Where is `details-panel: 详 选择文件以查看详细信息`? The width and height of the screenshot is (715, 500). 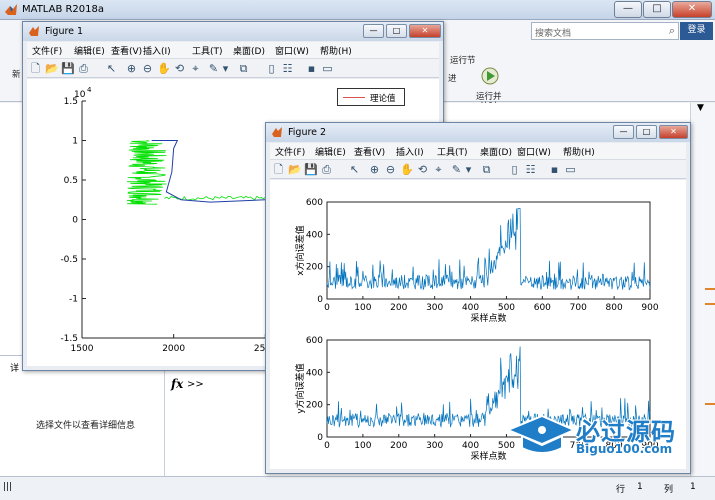
details-panel: 详 选择文件以查看详细信息 is located at coordinates (82, 415).